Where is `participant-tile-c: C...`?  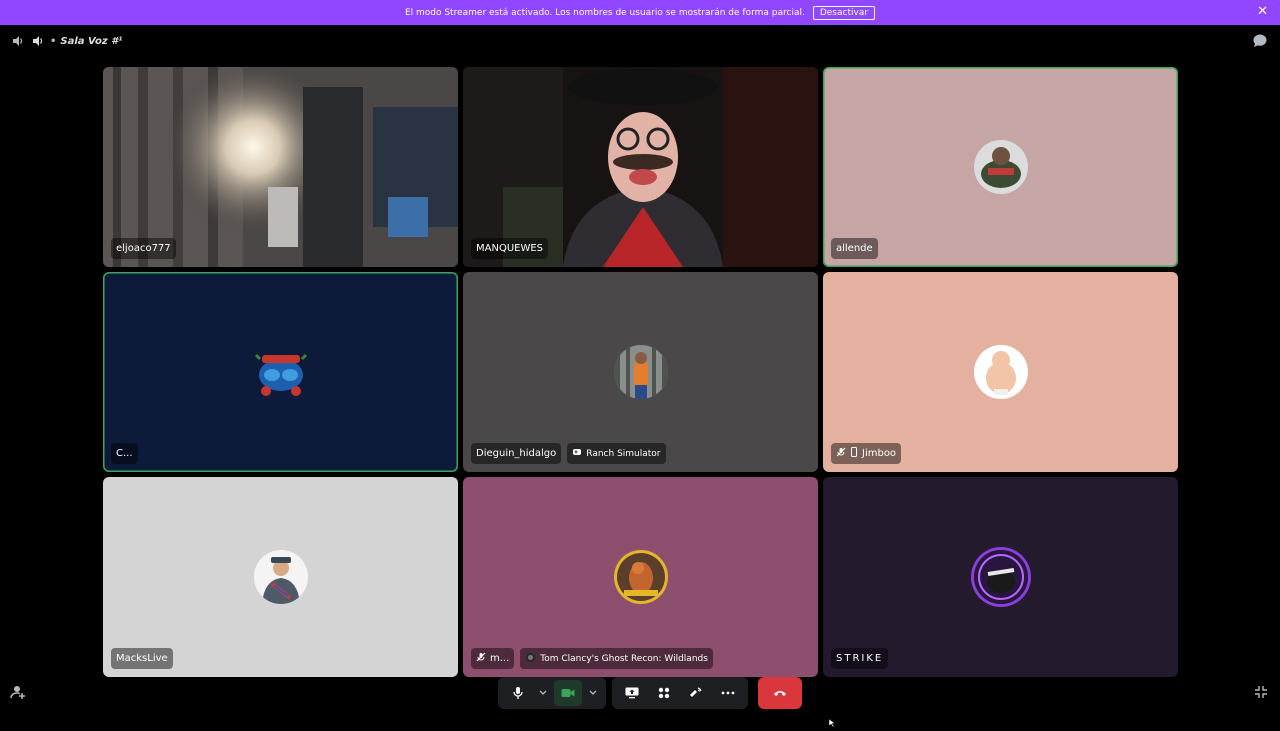 participant-tile-c: C... is located at coordinates (280, 372).